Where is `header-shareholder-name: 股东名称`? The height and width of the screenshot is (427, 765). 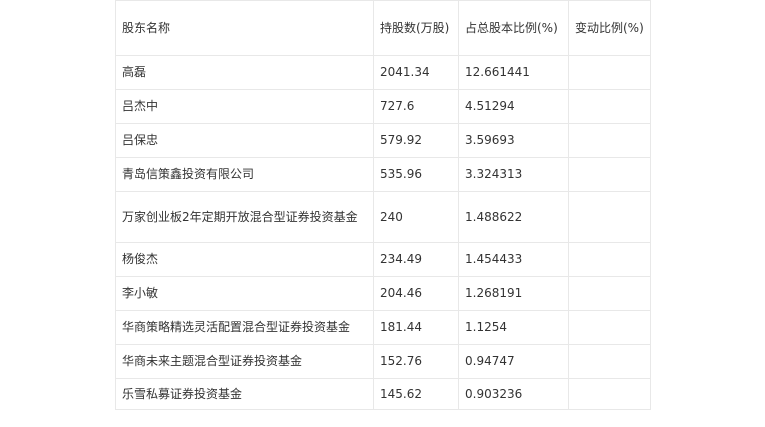 header-shareholder-name: 股东名称 is located at coordinates (244, 28).